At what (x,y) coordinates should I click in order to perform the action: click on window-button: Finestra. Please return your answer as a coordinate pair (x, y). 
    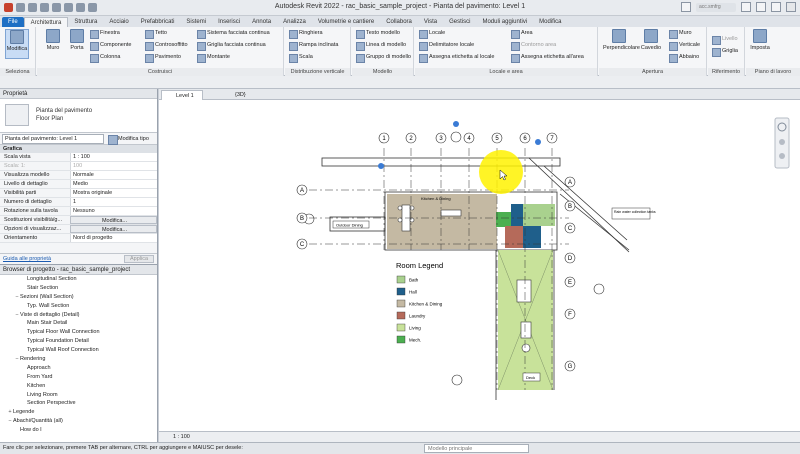
    Looking at the image, I should click on (105, 34).